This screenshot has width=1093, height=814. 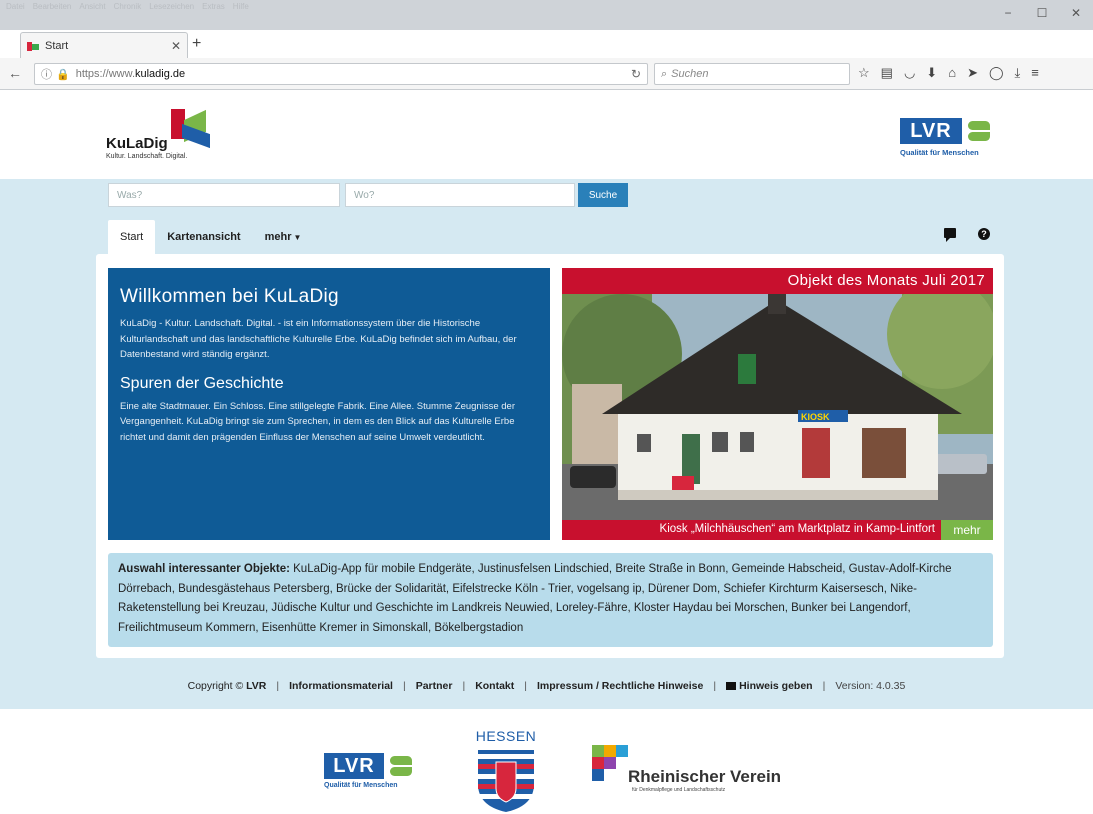 I want to click on footer-partner-link: Partner, so click(x=434, y=686).